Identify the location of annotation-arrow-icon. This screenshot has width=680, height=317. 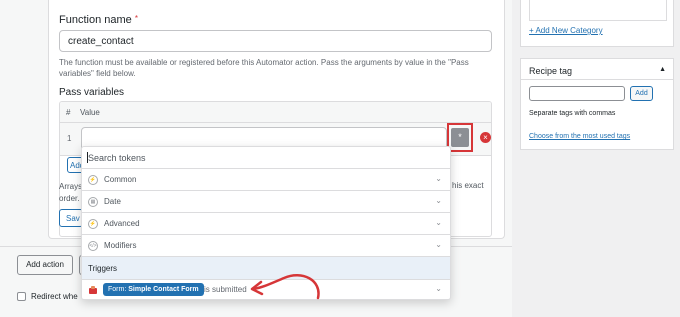
(285, 286).